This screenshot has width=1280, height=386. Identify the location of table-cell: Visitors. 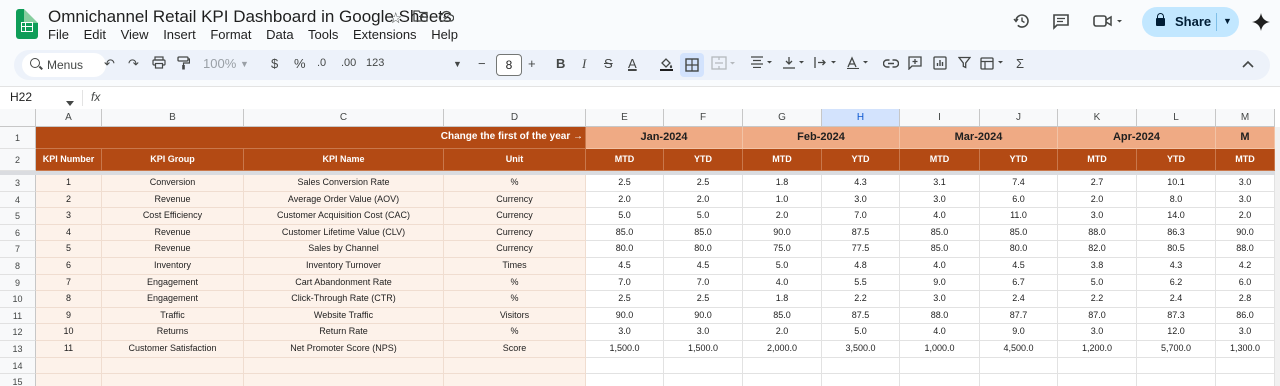
(515, 316).